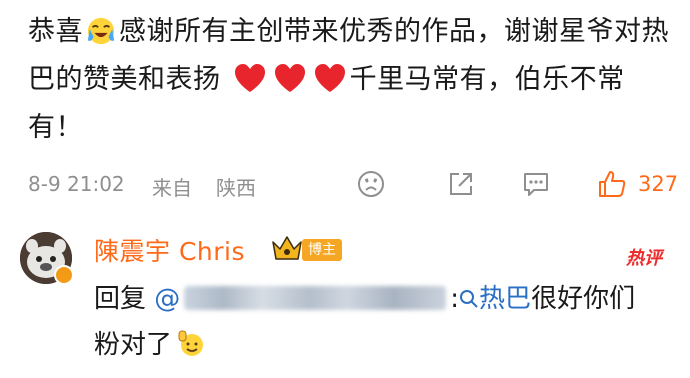 The width and height of the screenshot is (690, 378). I want to click on search-icon, so click(469, 299).